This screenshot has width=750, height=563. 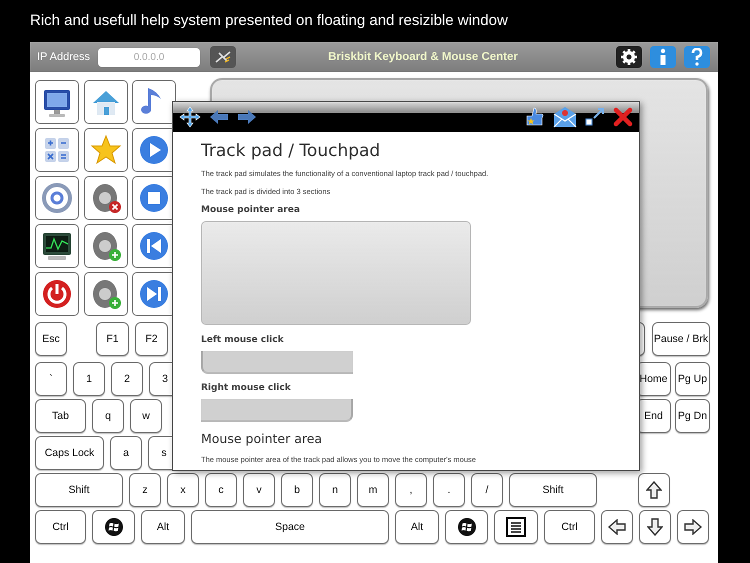 I want to click on arrow-down-icon, so click(x=655, y=527).